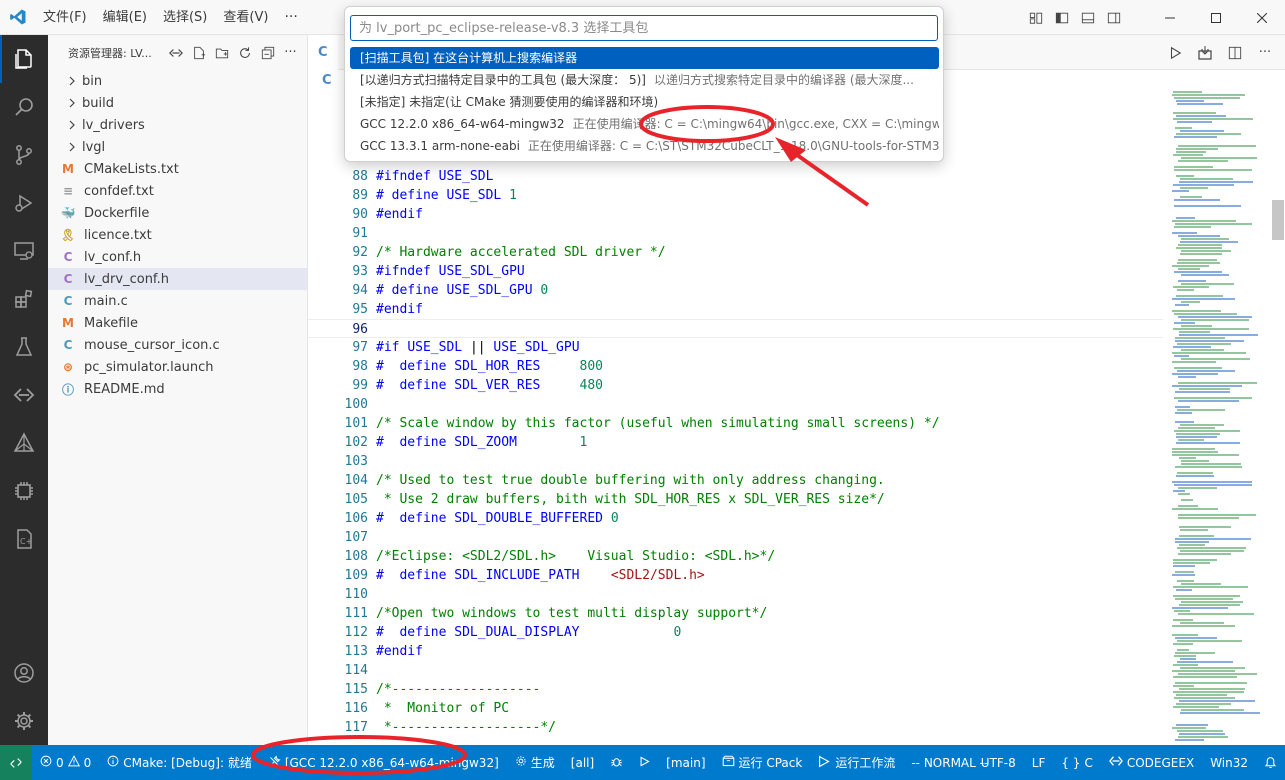  Describe the element at coordinates (1088, 17) in the screenshot. I see `toggle-panel-icon` at that location.